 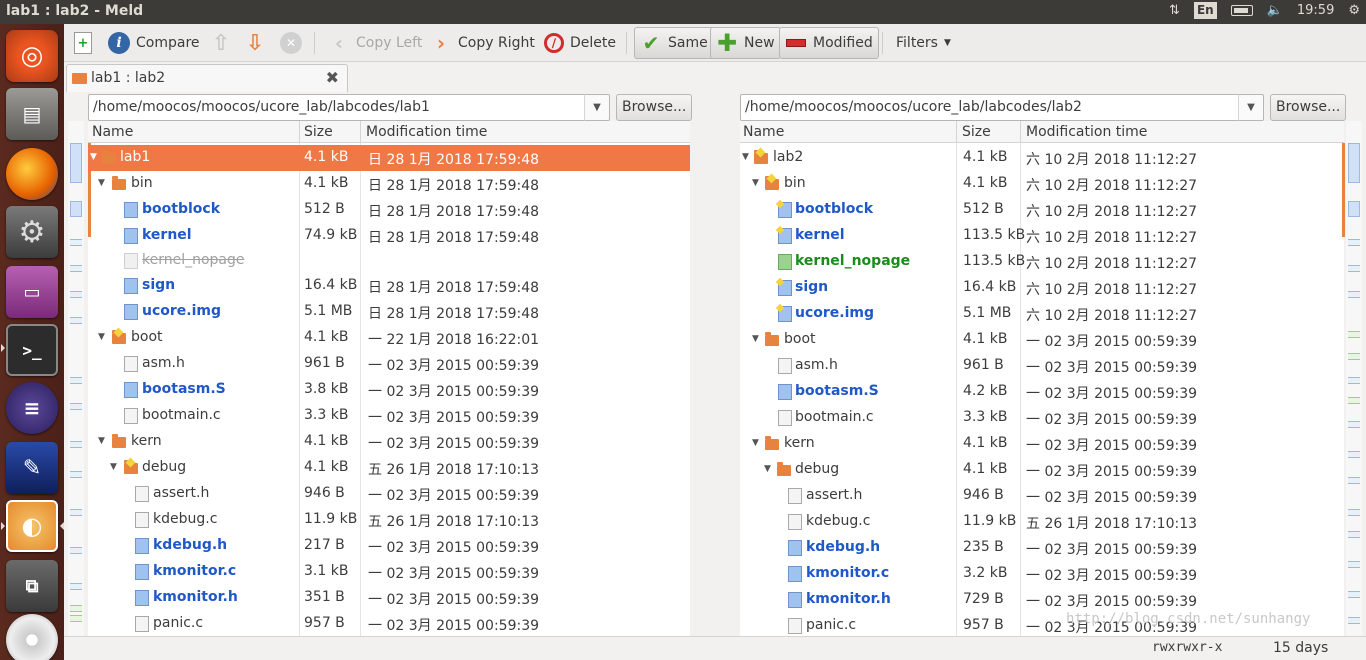 What do you see at coordinates (32, 232) in the screenshot?
I see `settings-icon: ⚙` at bounding box center [32, 232].